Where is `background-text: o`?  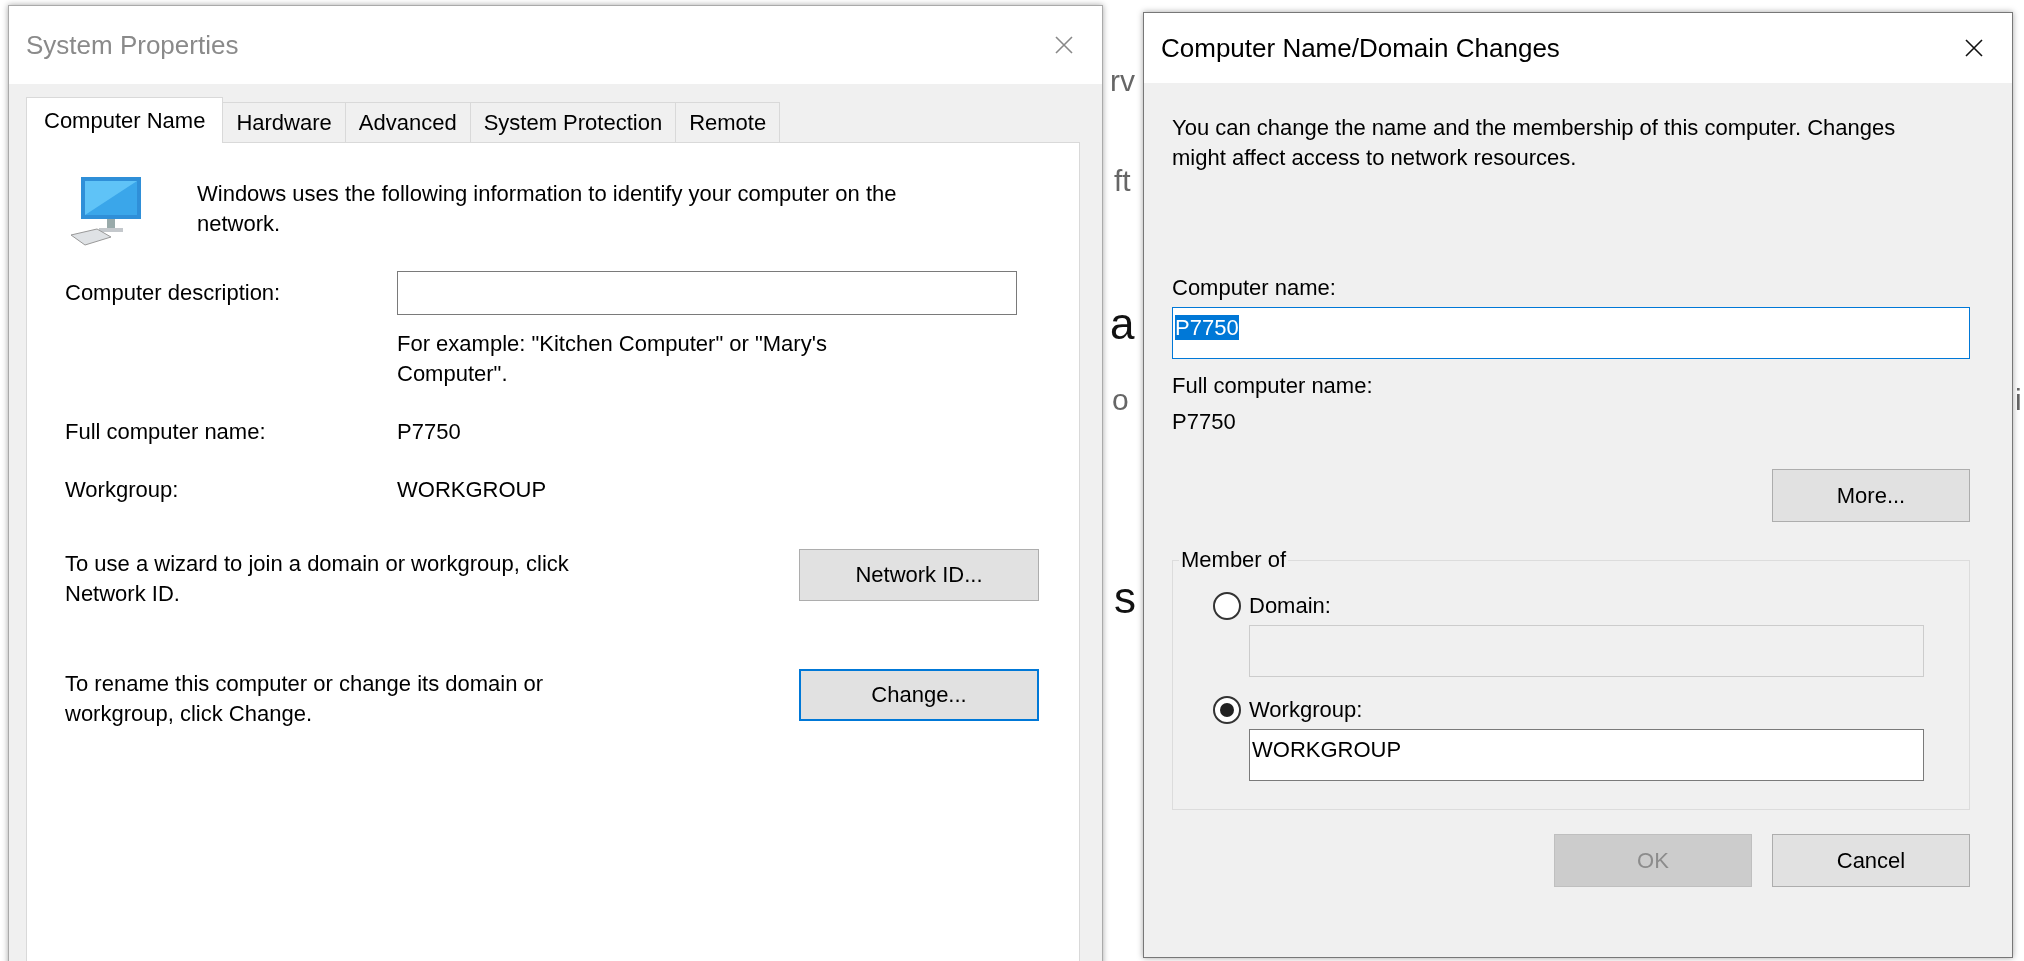
background-text: o is located at coordinates (1120, 400).